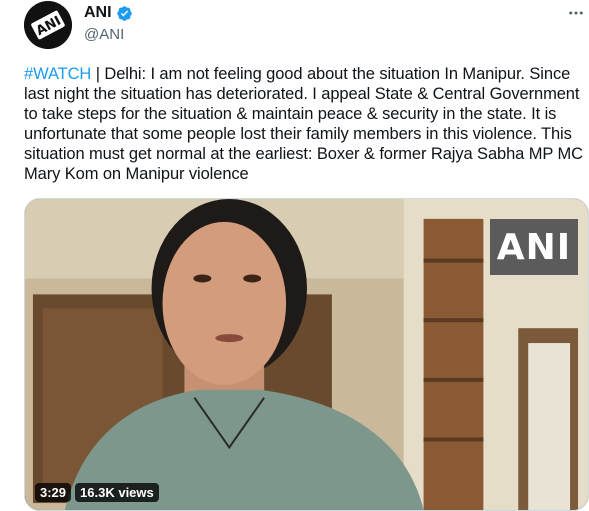  I want to click on hashtag-link: #WATCH, so click(57, 74).